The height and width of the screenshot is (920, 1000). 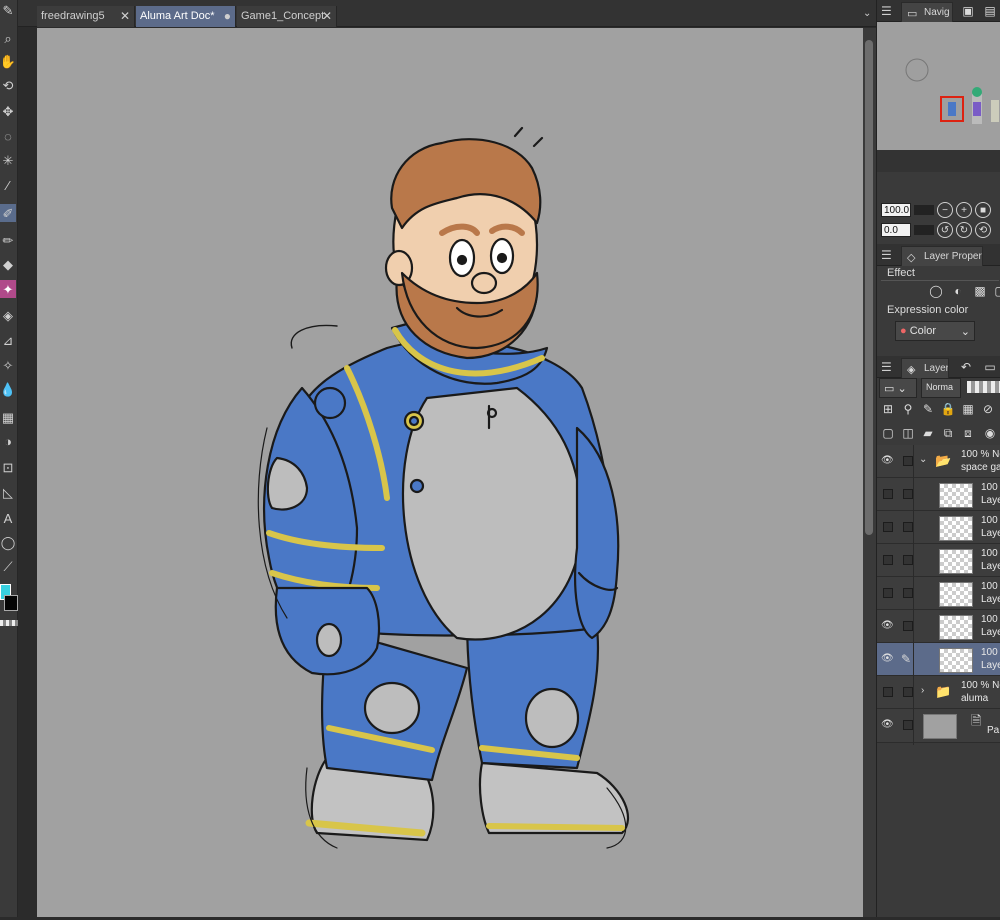 What do you see at coordinates (938, 461) in the screenshot?
I see `layer-row-space-gal: 👁 ⌄ 📂 100 % No space ga` at bounding box center [938, 461].